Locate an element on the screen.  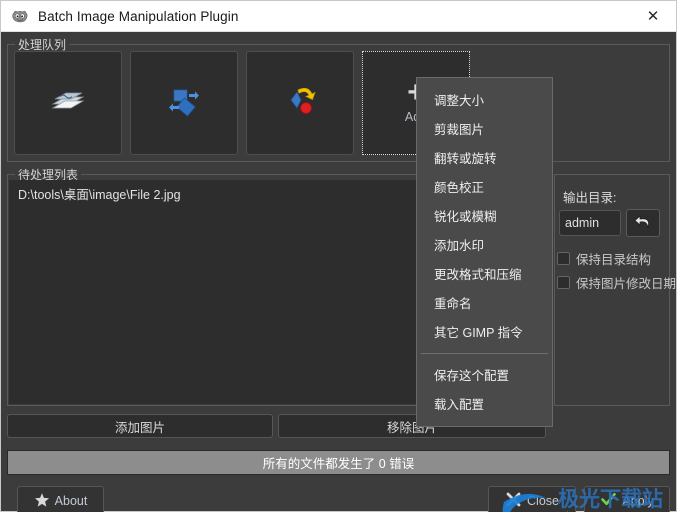
menu-item-sharpen-blur: 锐化或模糊 is located at coordinates (484, 215).